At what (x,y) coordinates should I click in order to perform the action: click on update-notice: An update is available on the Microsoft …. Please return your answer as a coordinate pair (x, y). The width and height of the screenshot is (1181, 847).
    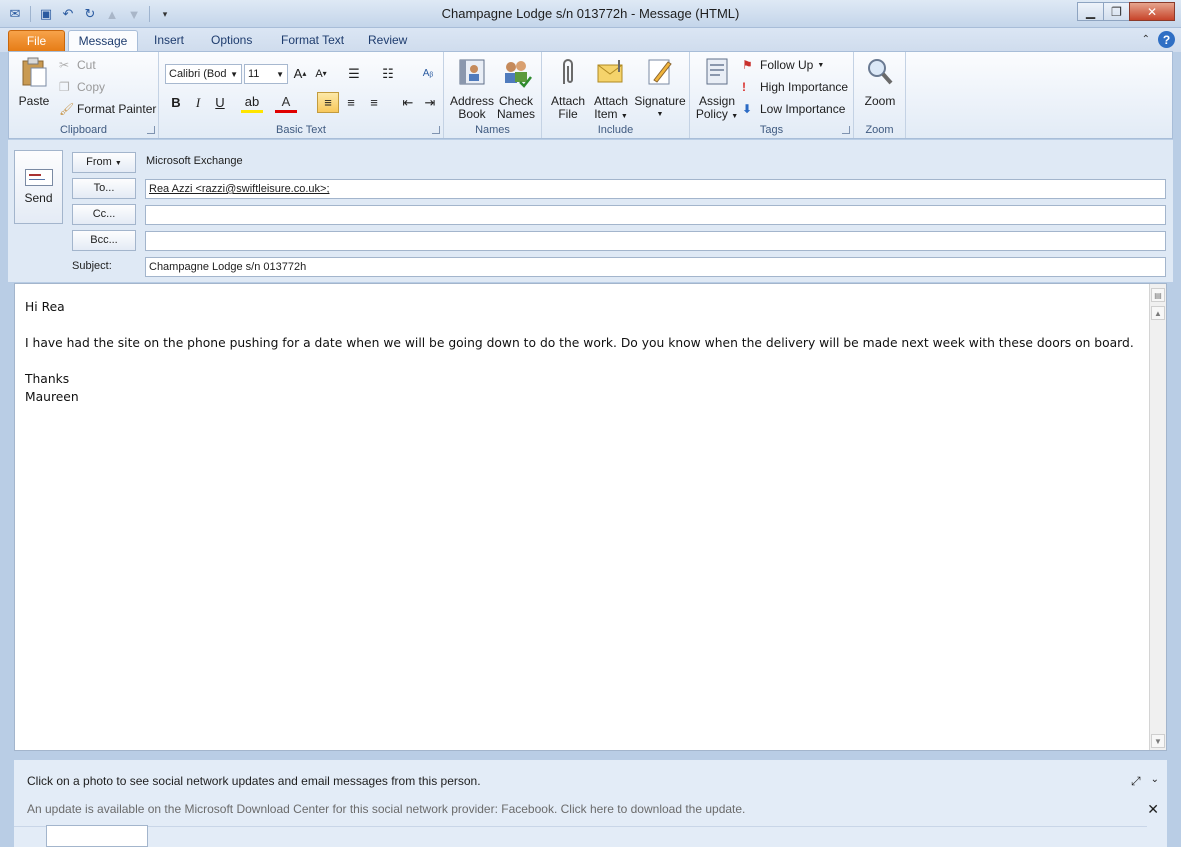
    Looking at the image, I should click on (386, 809).